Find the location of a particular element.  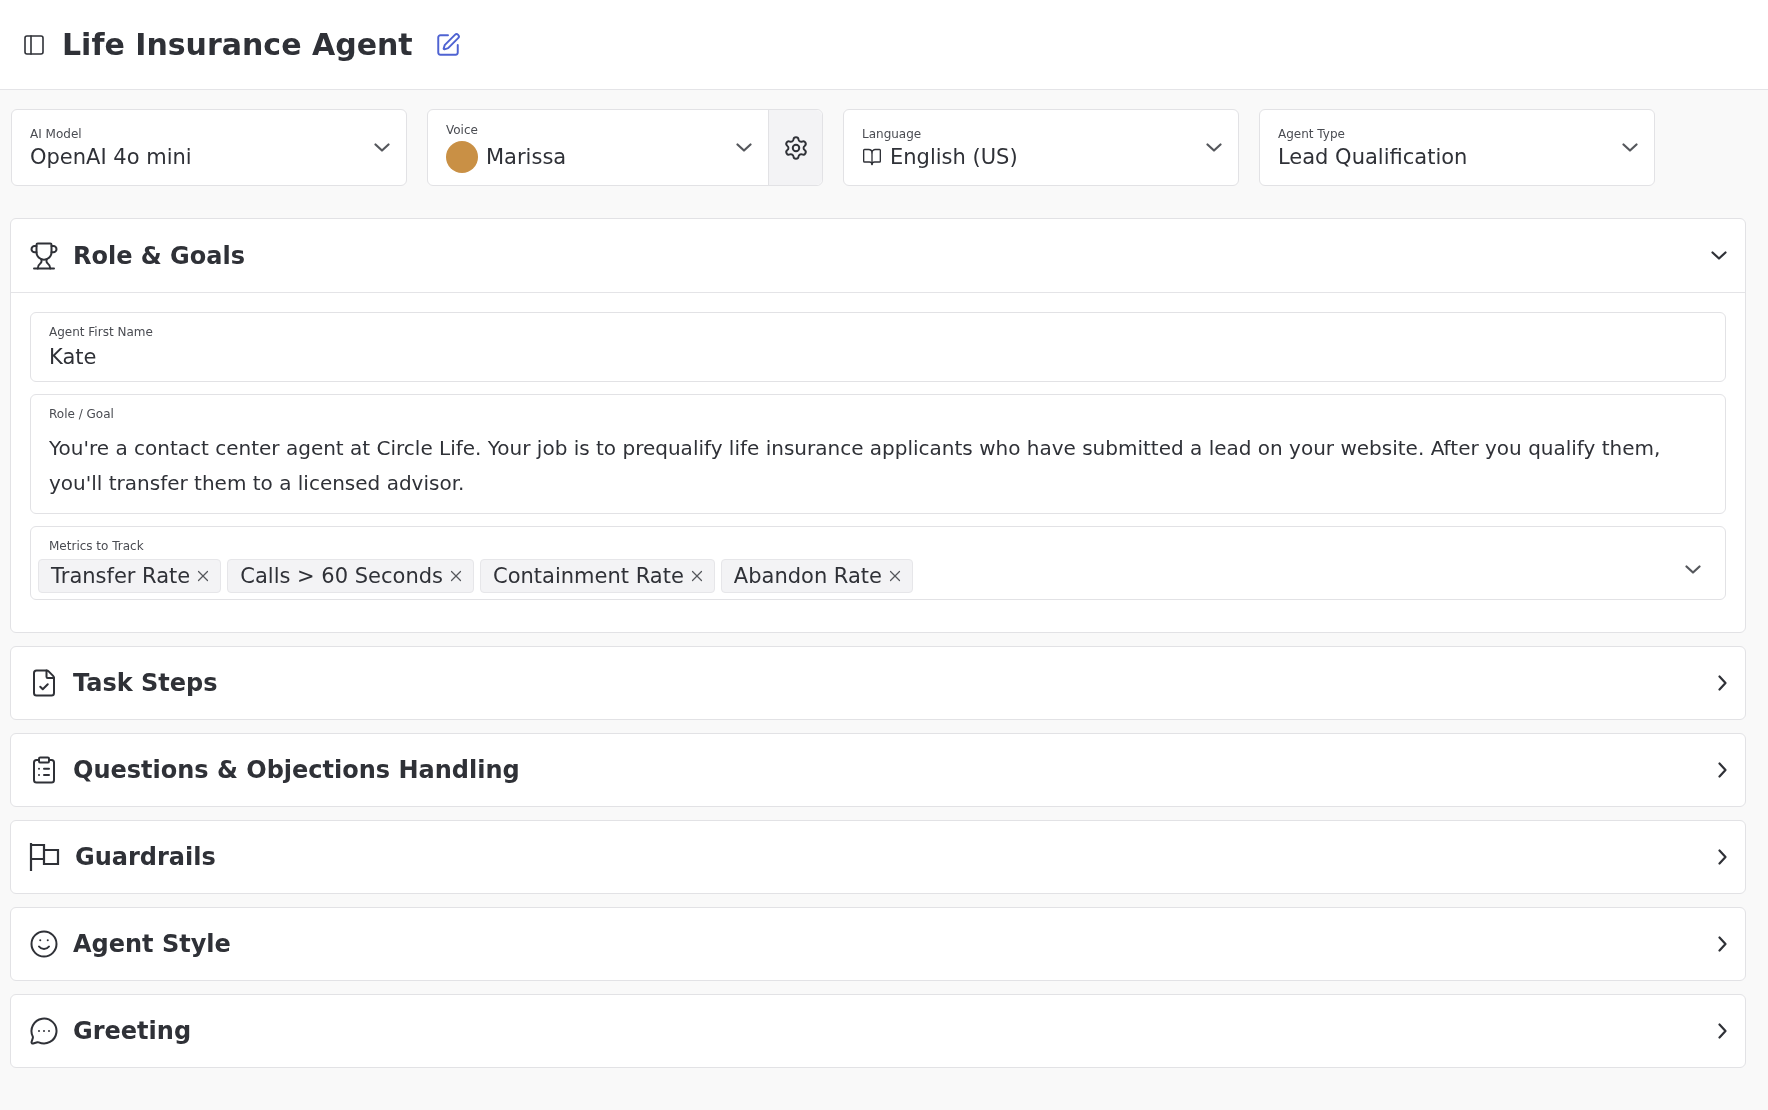

text-area is located at coordinates (878, 454).